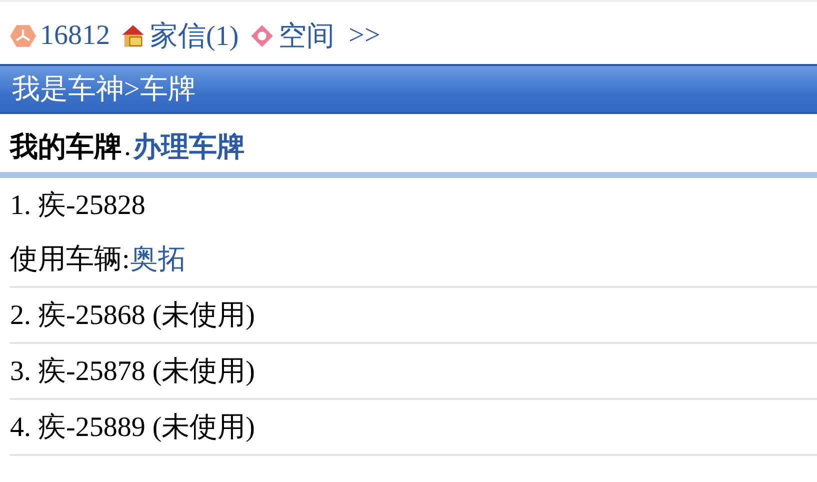 This screenshot has height=482, width=817. Describe the element at coordinates (132, 372) in the screenshot. I see `plate-entry: 3. 疾-25878 (未使用)` at that location.